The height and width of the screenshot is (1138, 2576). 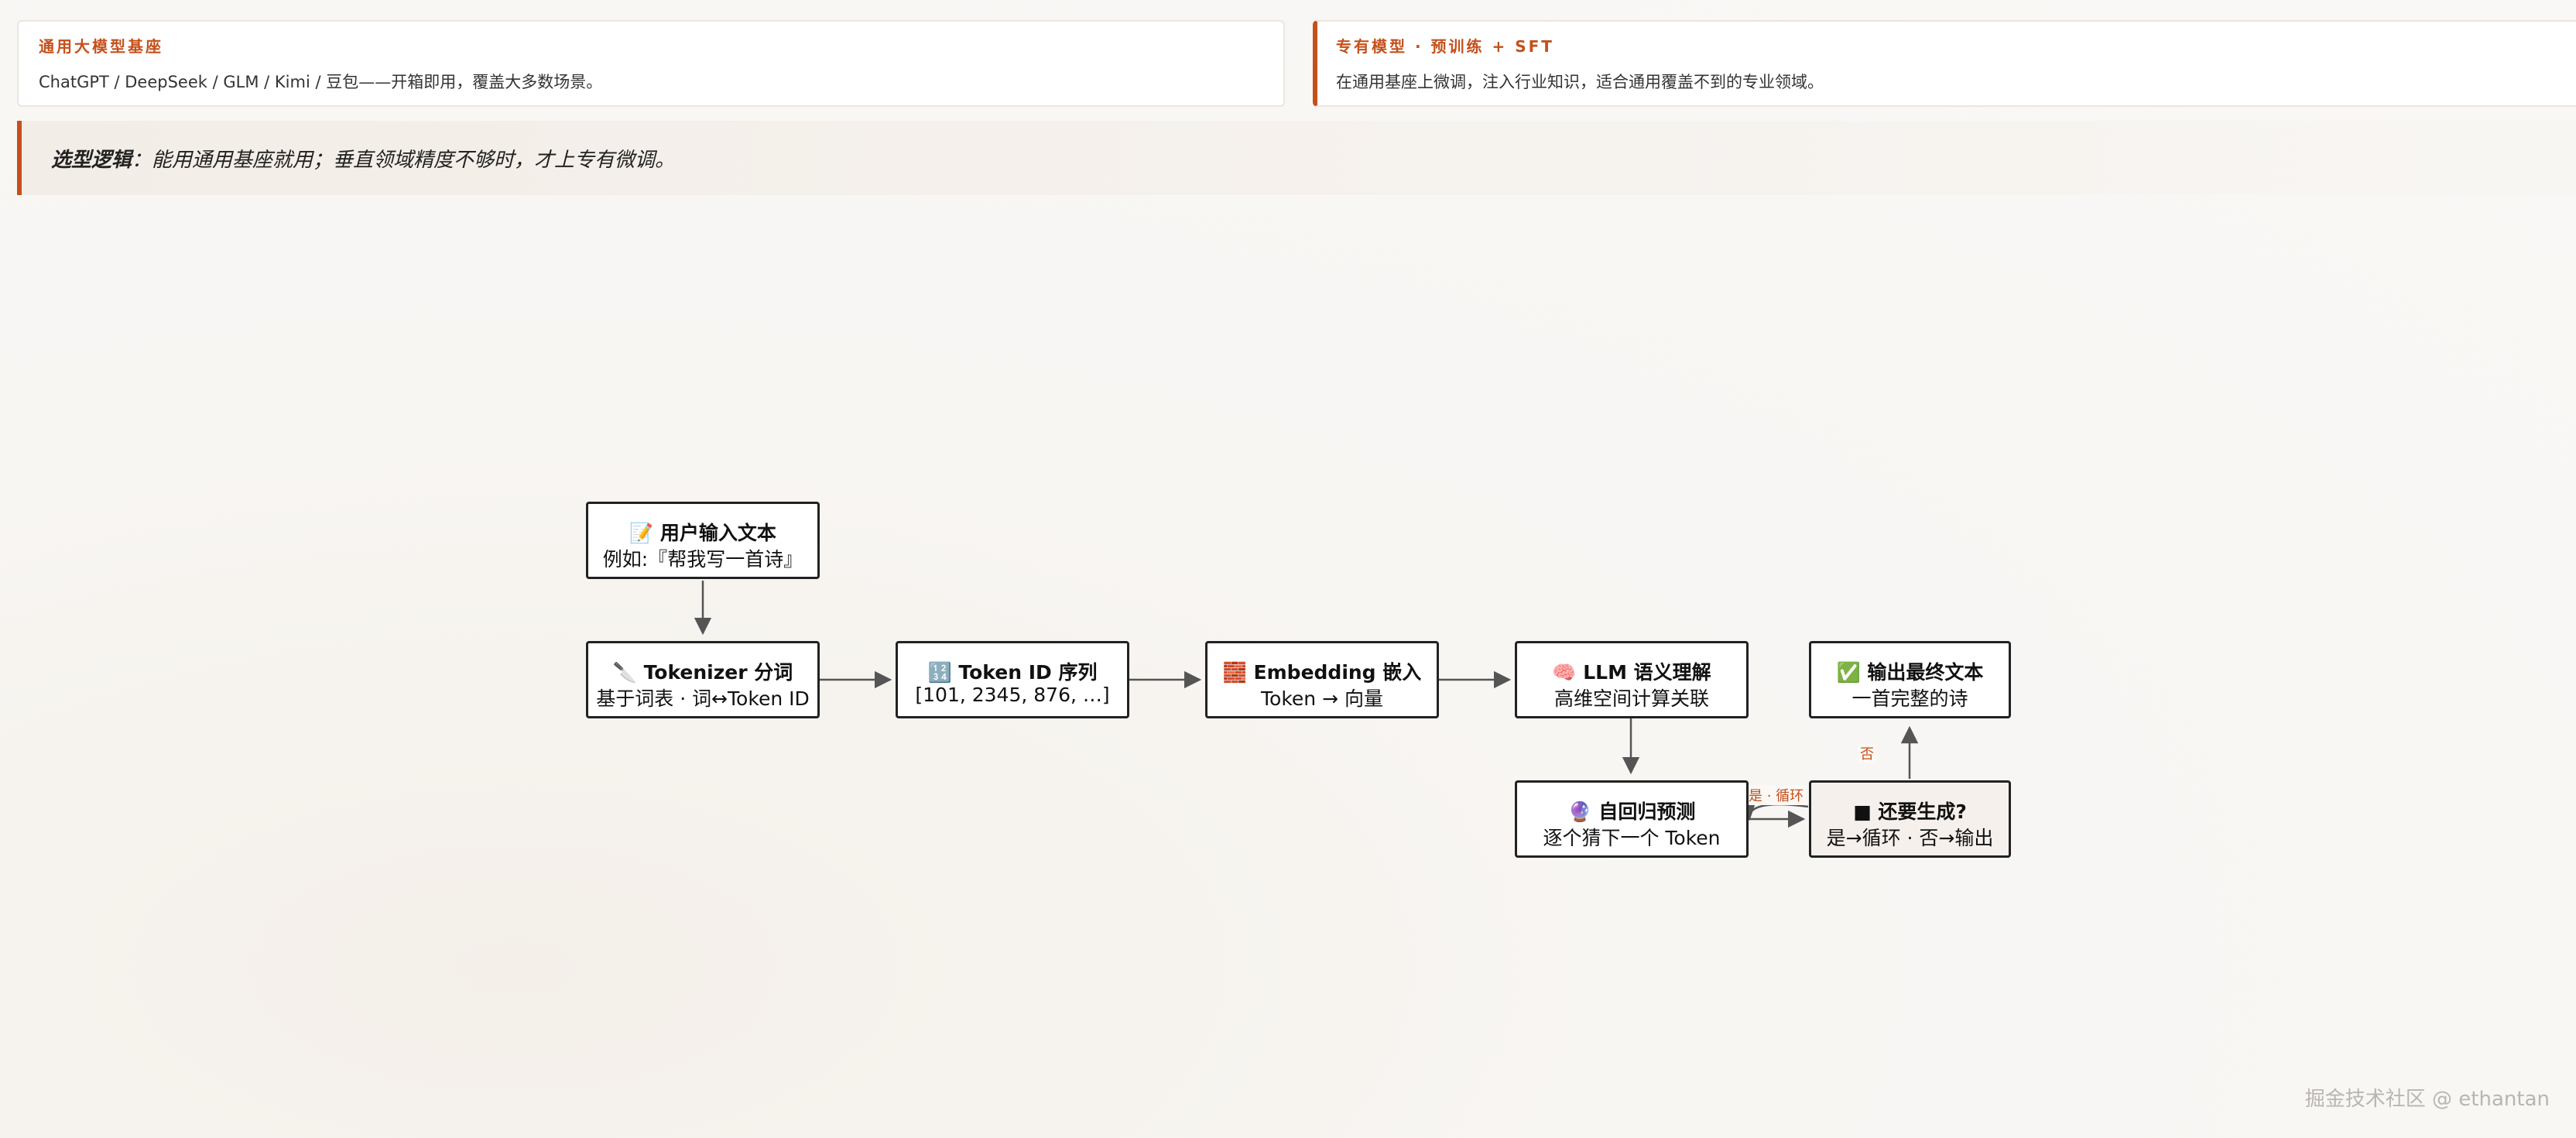 I want to click on node-llm: 🧠 LLM 语义理解 高维空间计算关联, so click(x=1632, y=679).